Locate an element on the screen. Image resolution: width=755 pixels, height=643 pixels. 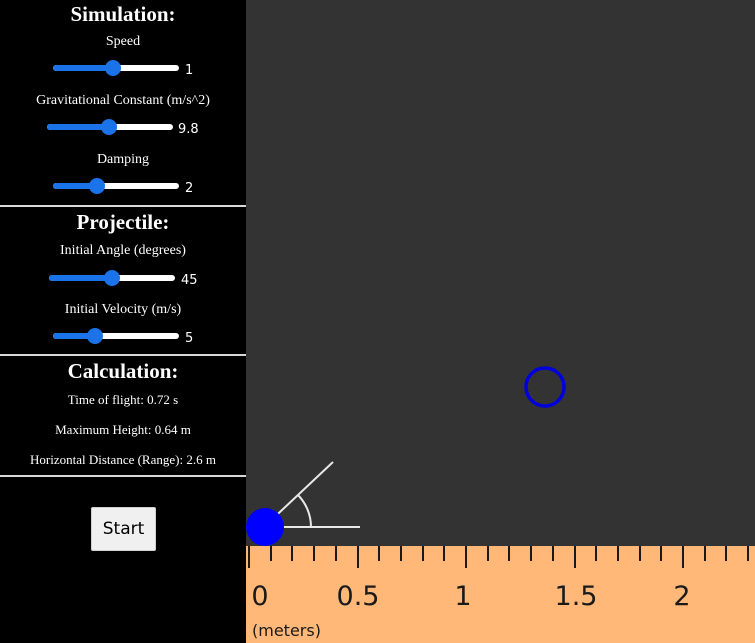
ruler-label-0-5: 0.5 is located at coordinates (358, 596).